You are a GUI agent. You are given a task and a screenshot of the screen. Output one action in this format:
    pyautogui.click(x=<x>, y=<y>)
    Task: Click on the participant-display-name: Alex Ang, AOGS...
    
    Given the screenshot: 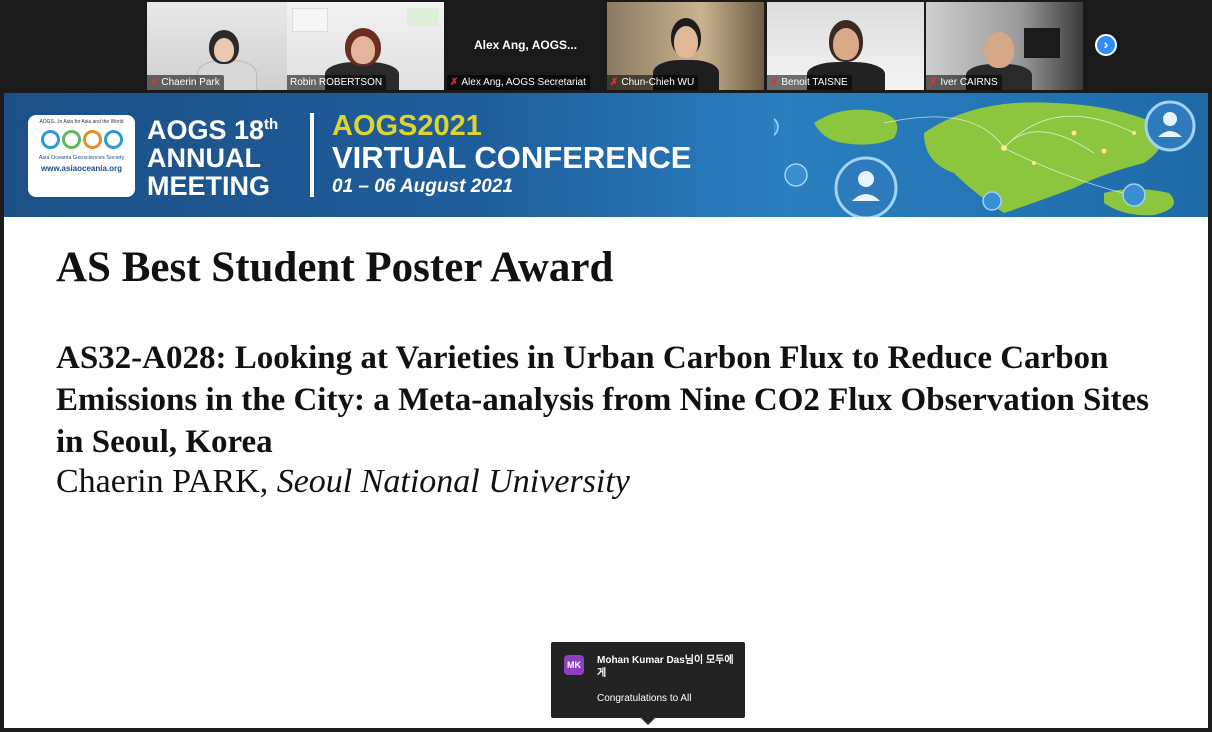 What is the action you would take?
    pyautogui.click(x=525, y=45)
    